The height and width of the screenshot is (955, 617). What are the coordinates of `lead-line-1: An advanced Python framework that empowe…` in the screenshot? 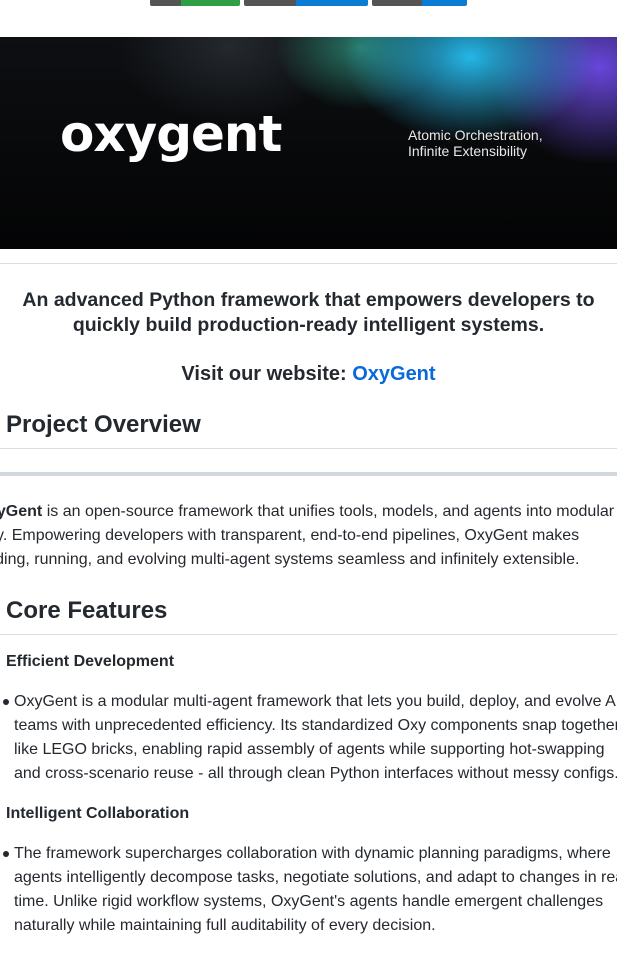 It's located at (308, 300).